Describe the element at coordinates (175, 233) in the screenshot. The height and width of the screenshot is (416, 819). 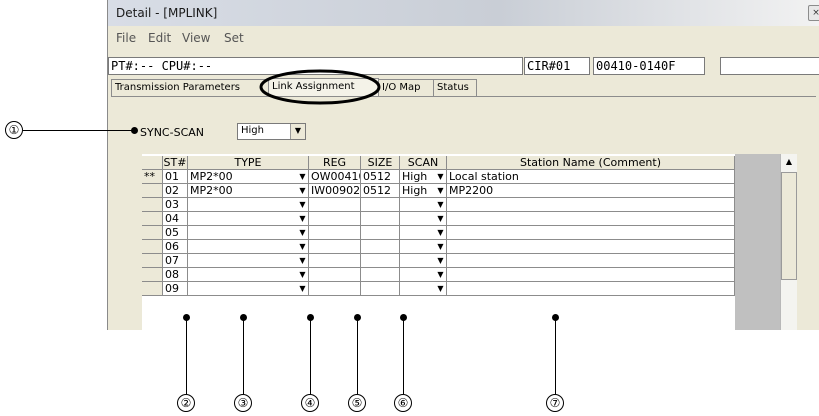
I see `station-number-cell: 05` at that location.